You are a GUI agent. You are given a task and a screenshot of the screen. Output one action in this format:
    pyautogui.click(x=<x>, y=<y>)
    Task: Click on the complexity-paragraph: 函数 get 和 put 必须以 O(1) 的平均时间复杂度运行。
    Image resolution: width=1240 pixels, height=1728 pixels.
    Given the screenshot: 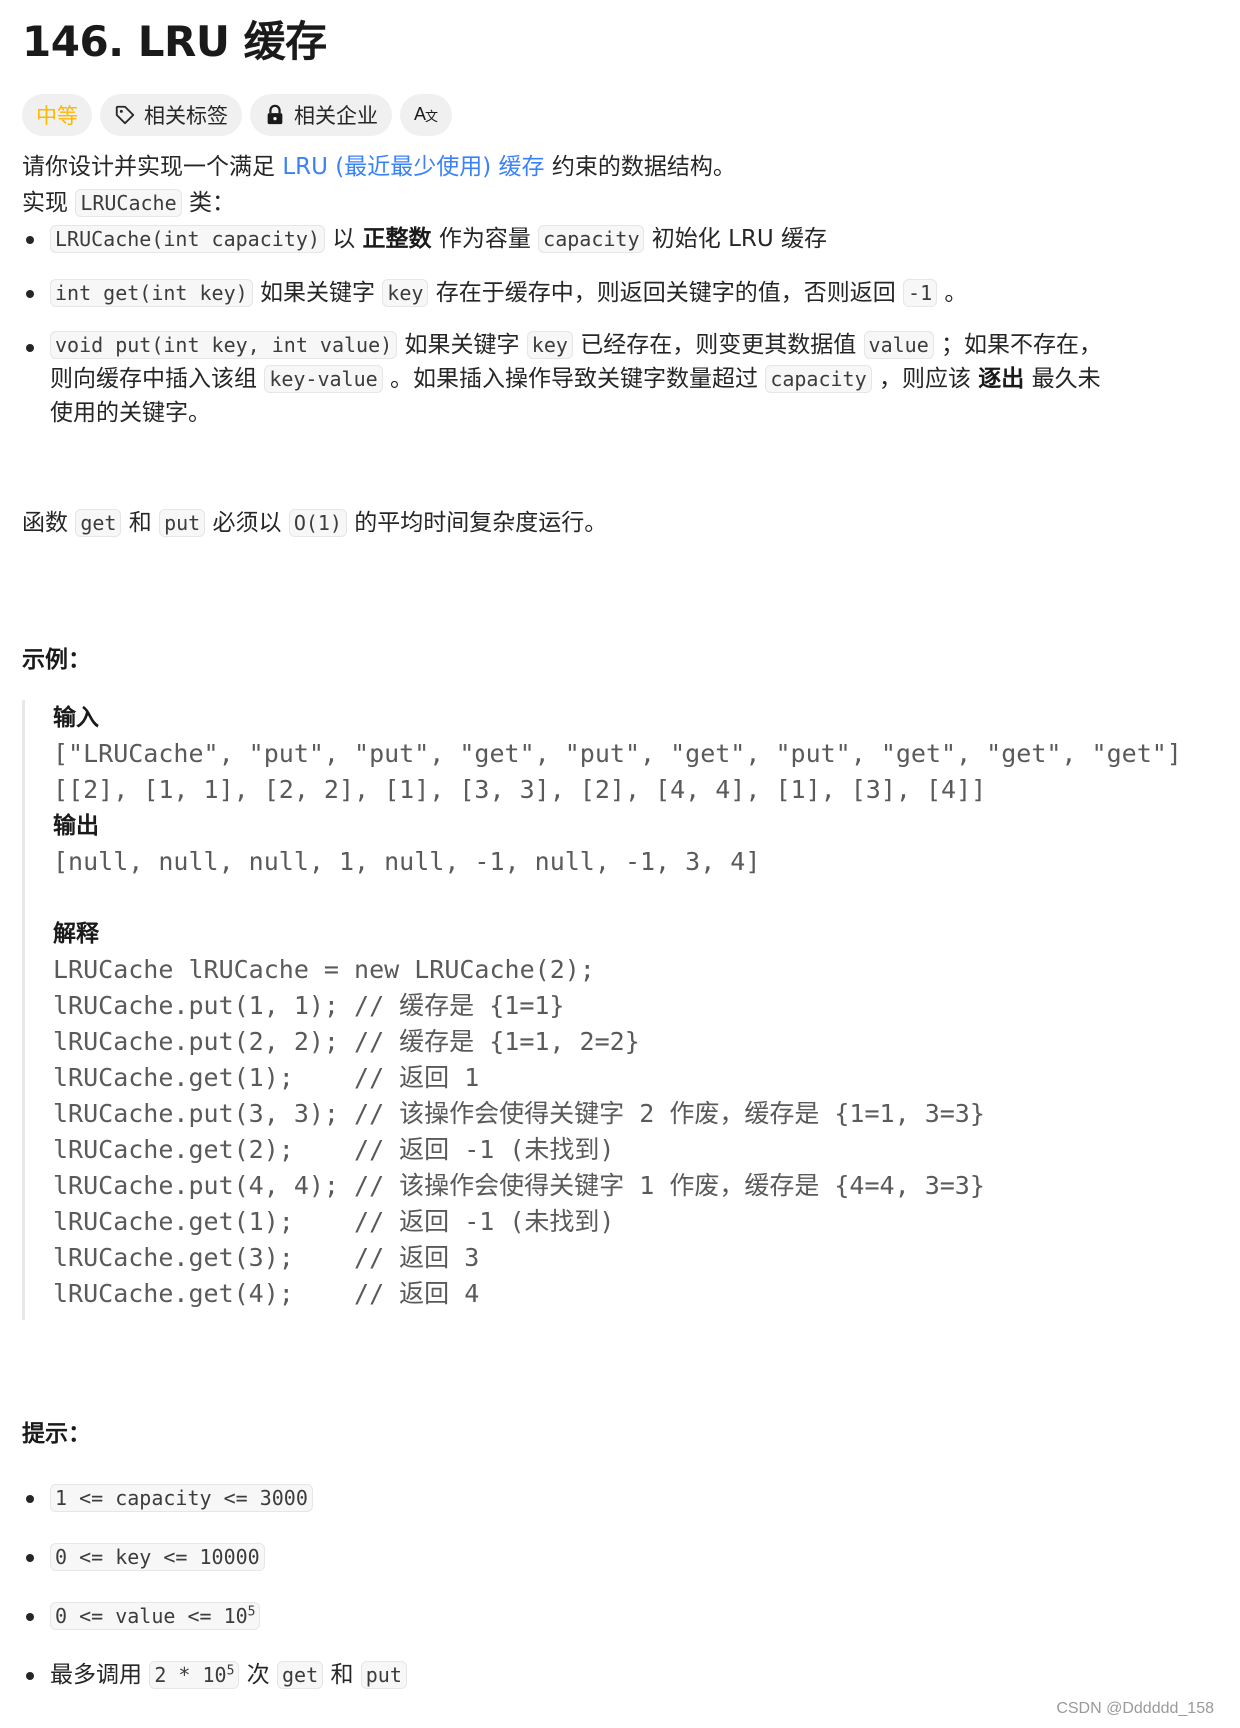 What is the action you would take?
    pyautogui.click(x=315, y=523)
    